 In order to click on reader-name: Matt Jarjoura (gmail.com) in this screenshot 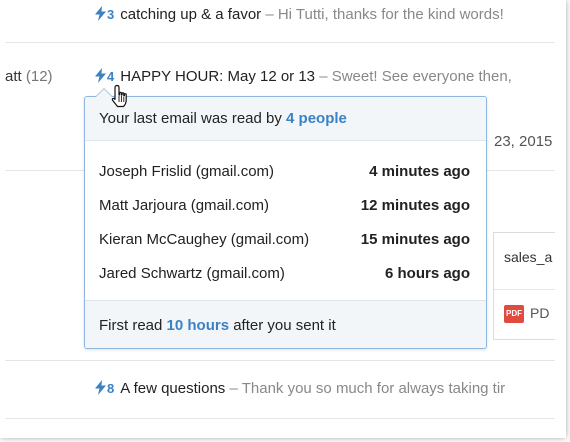, I will do `click(184, 205)`.